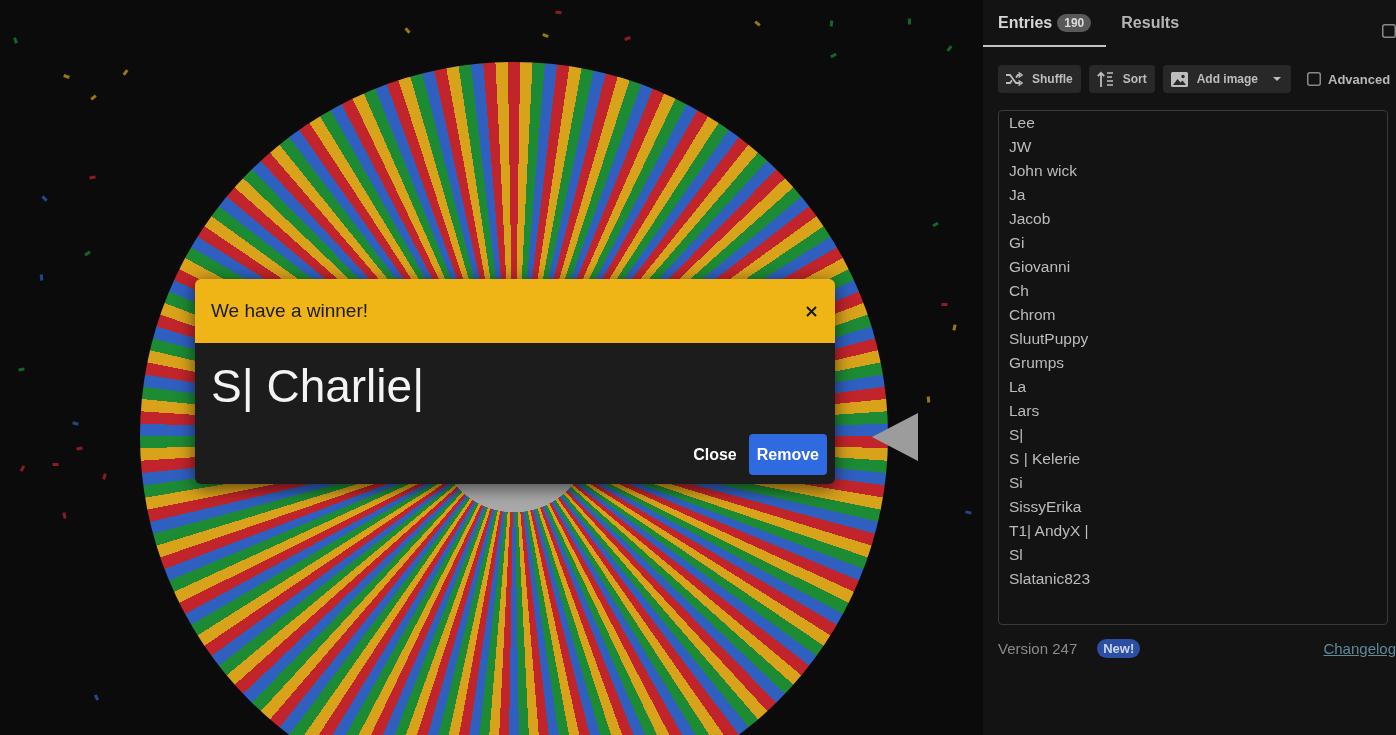 The height and width of the screenshot is (735, 1396). I want to click on tab: Entries 190, so click(1045, 23).